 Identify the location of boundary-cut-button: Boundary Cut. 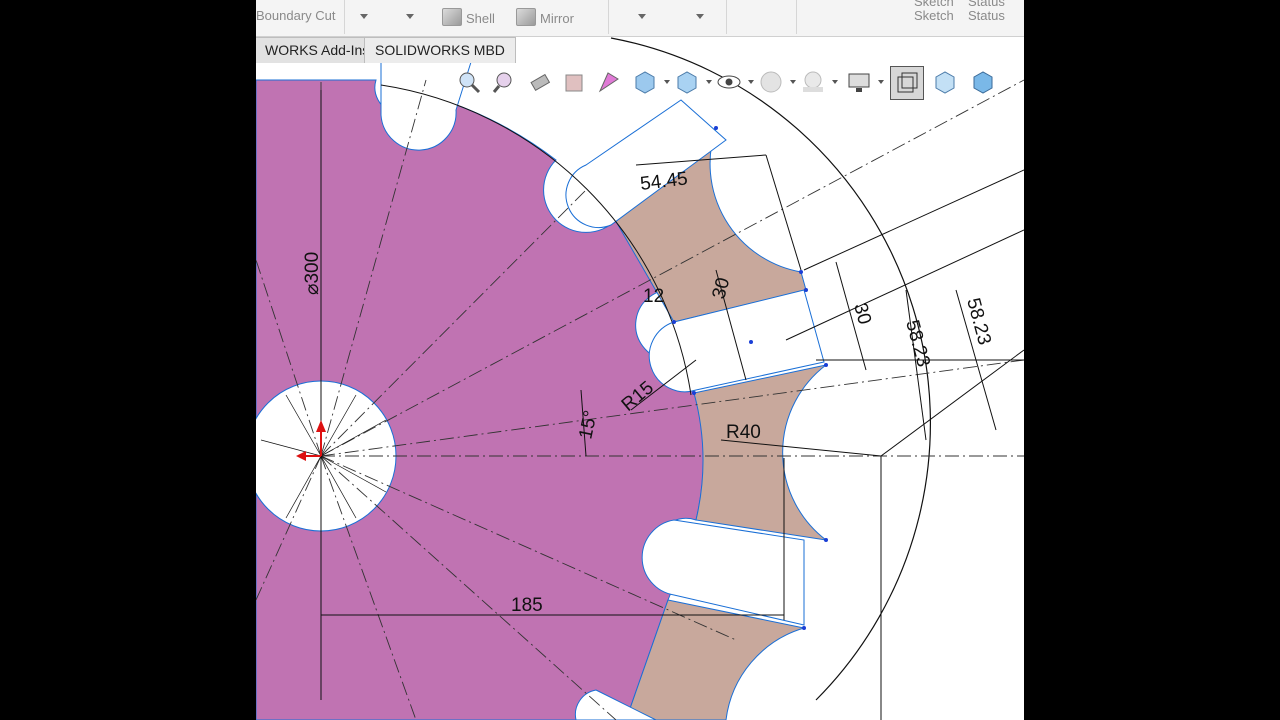
(296, 15).